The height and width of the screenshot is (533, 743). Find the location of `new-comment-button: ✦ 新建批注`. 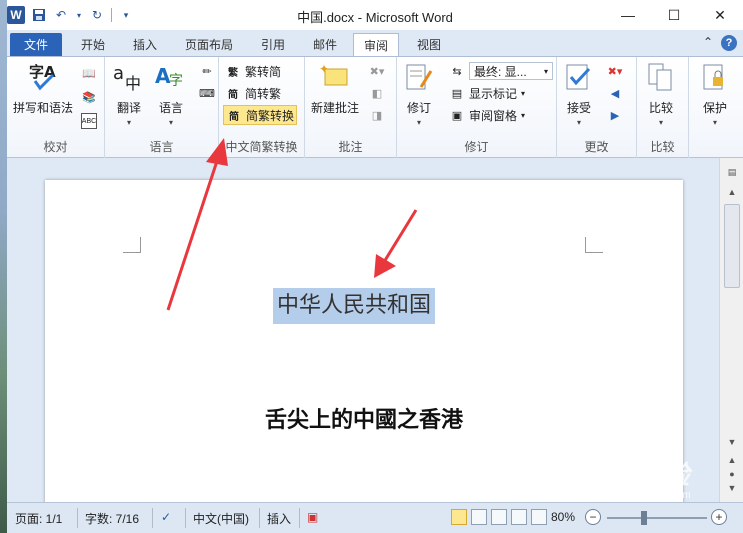

new-comment-button: ✦ 新建批注 is located at coordinates (335, 88).